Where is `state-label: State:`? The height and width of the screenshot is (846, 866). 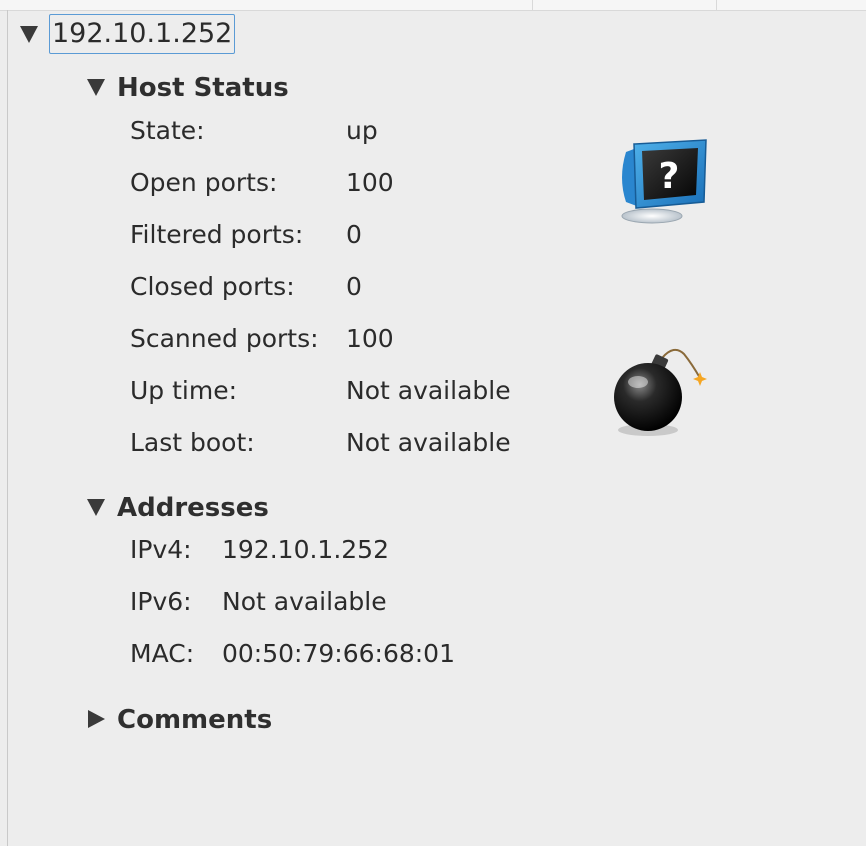 state-label: State: is located at coordinates (167, 130).